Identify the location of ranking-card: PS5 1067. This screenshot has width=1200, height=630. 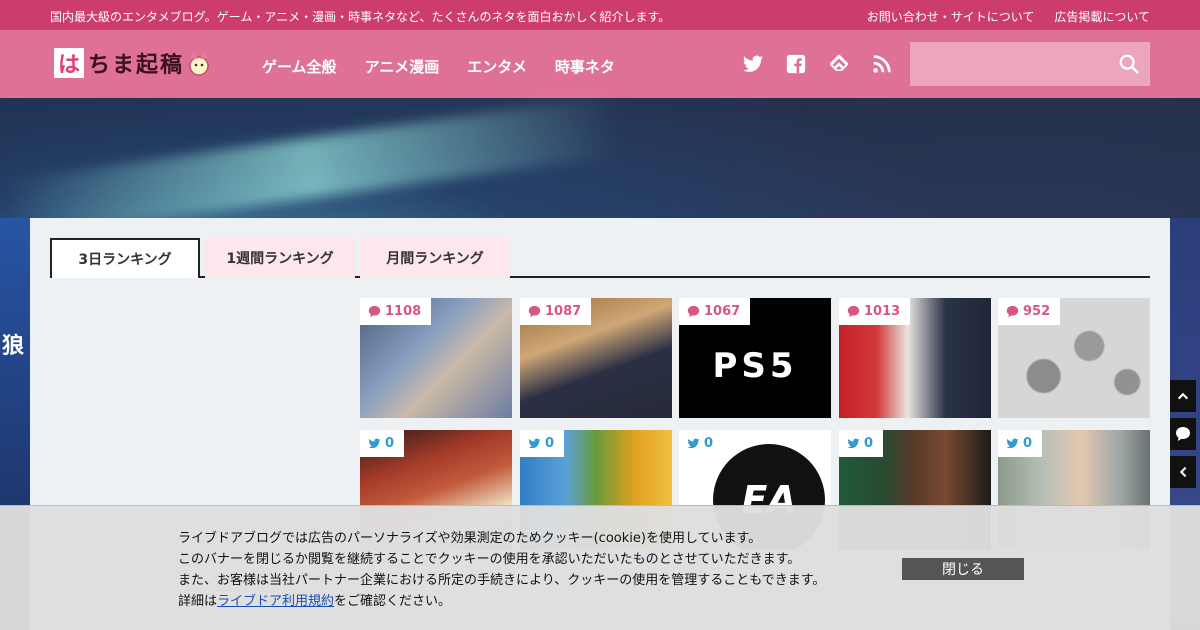
(755, 358).